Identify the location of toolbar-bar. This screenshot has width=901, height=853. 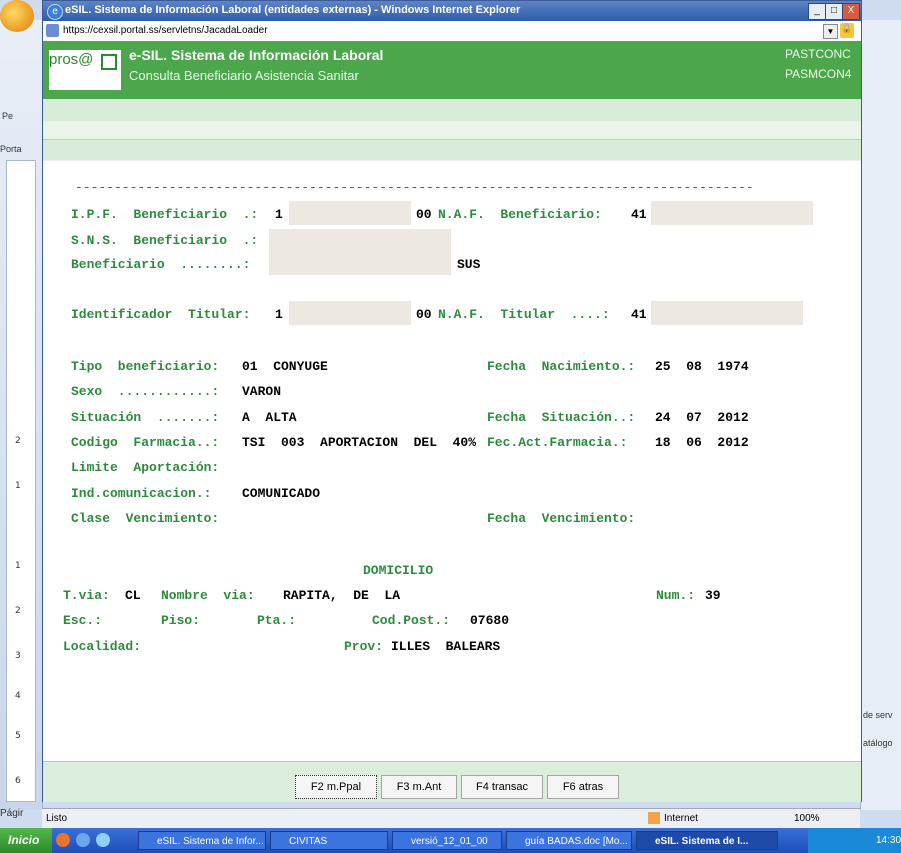
(452, 149).